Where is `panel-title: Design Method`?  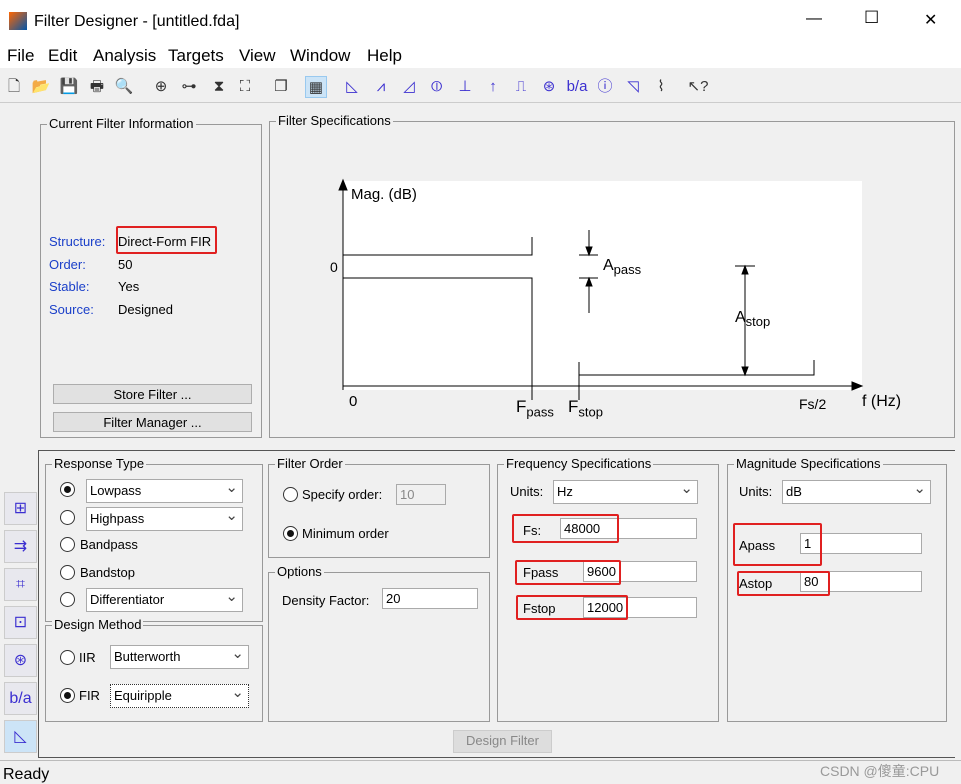 panel-title: Design Method is located at coordinates (98, 624).